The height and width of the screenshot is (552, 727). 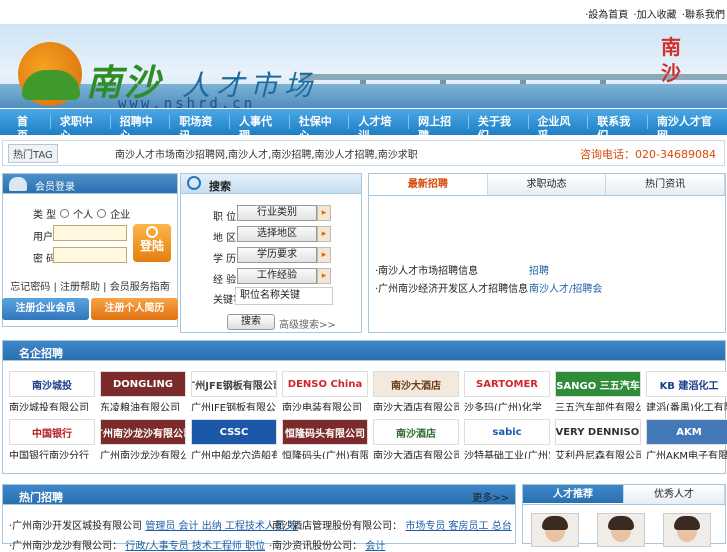 What do you see at coordinates (565, 287) in the screenshot?
I see `news-item-tag: 南沙人才/招聘会` at bounding box center [565, 287].